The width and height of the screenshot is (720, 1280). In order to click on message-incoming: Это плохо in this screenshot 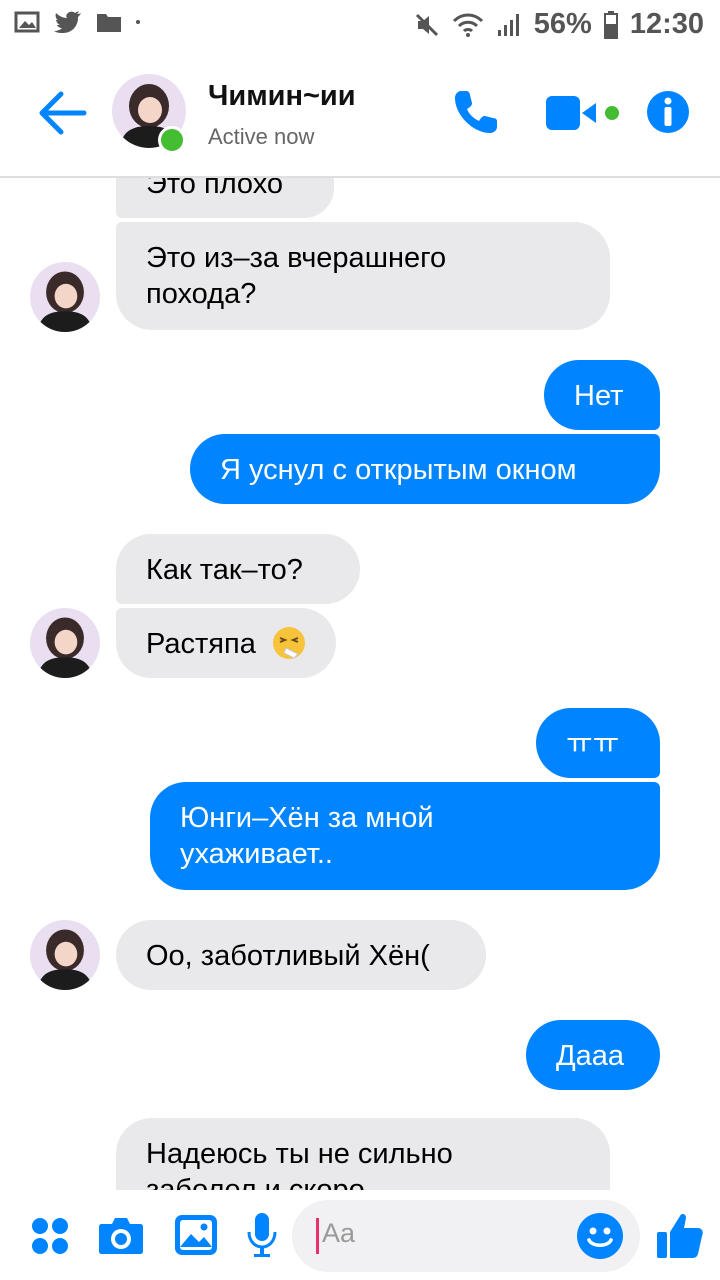, I will do `click(225, 198)`.